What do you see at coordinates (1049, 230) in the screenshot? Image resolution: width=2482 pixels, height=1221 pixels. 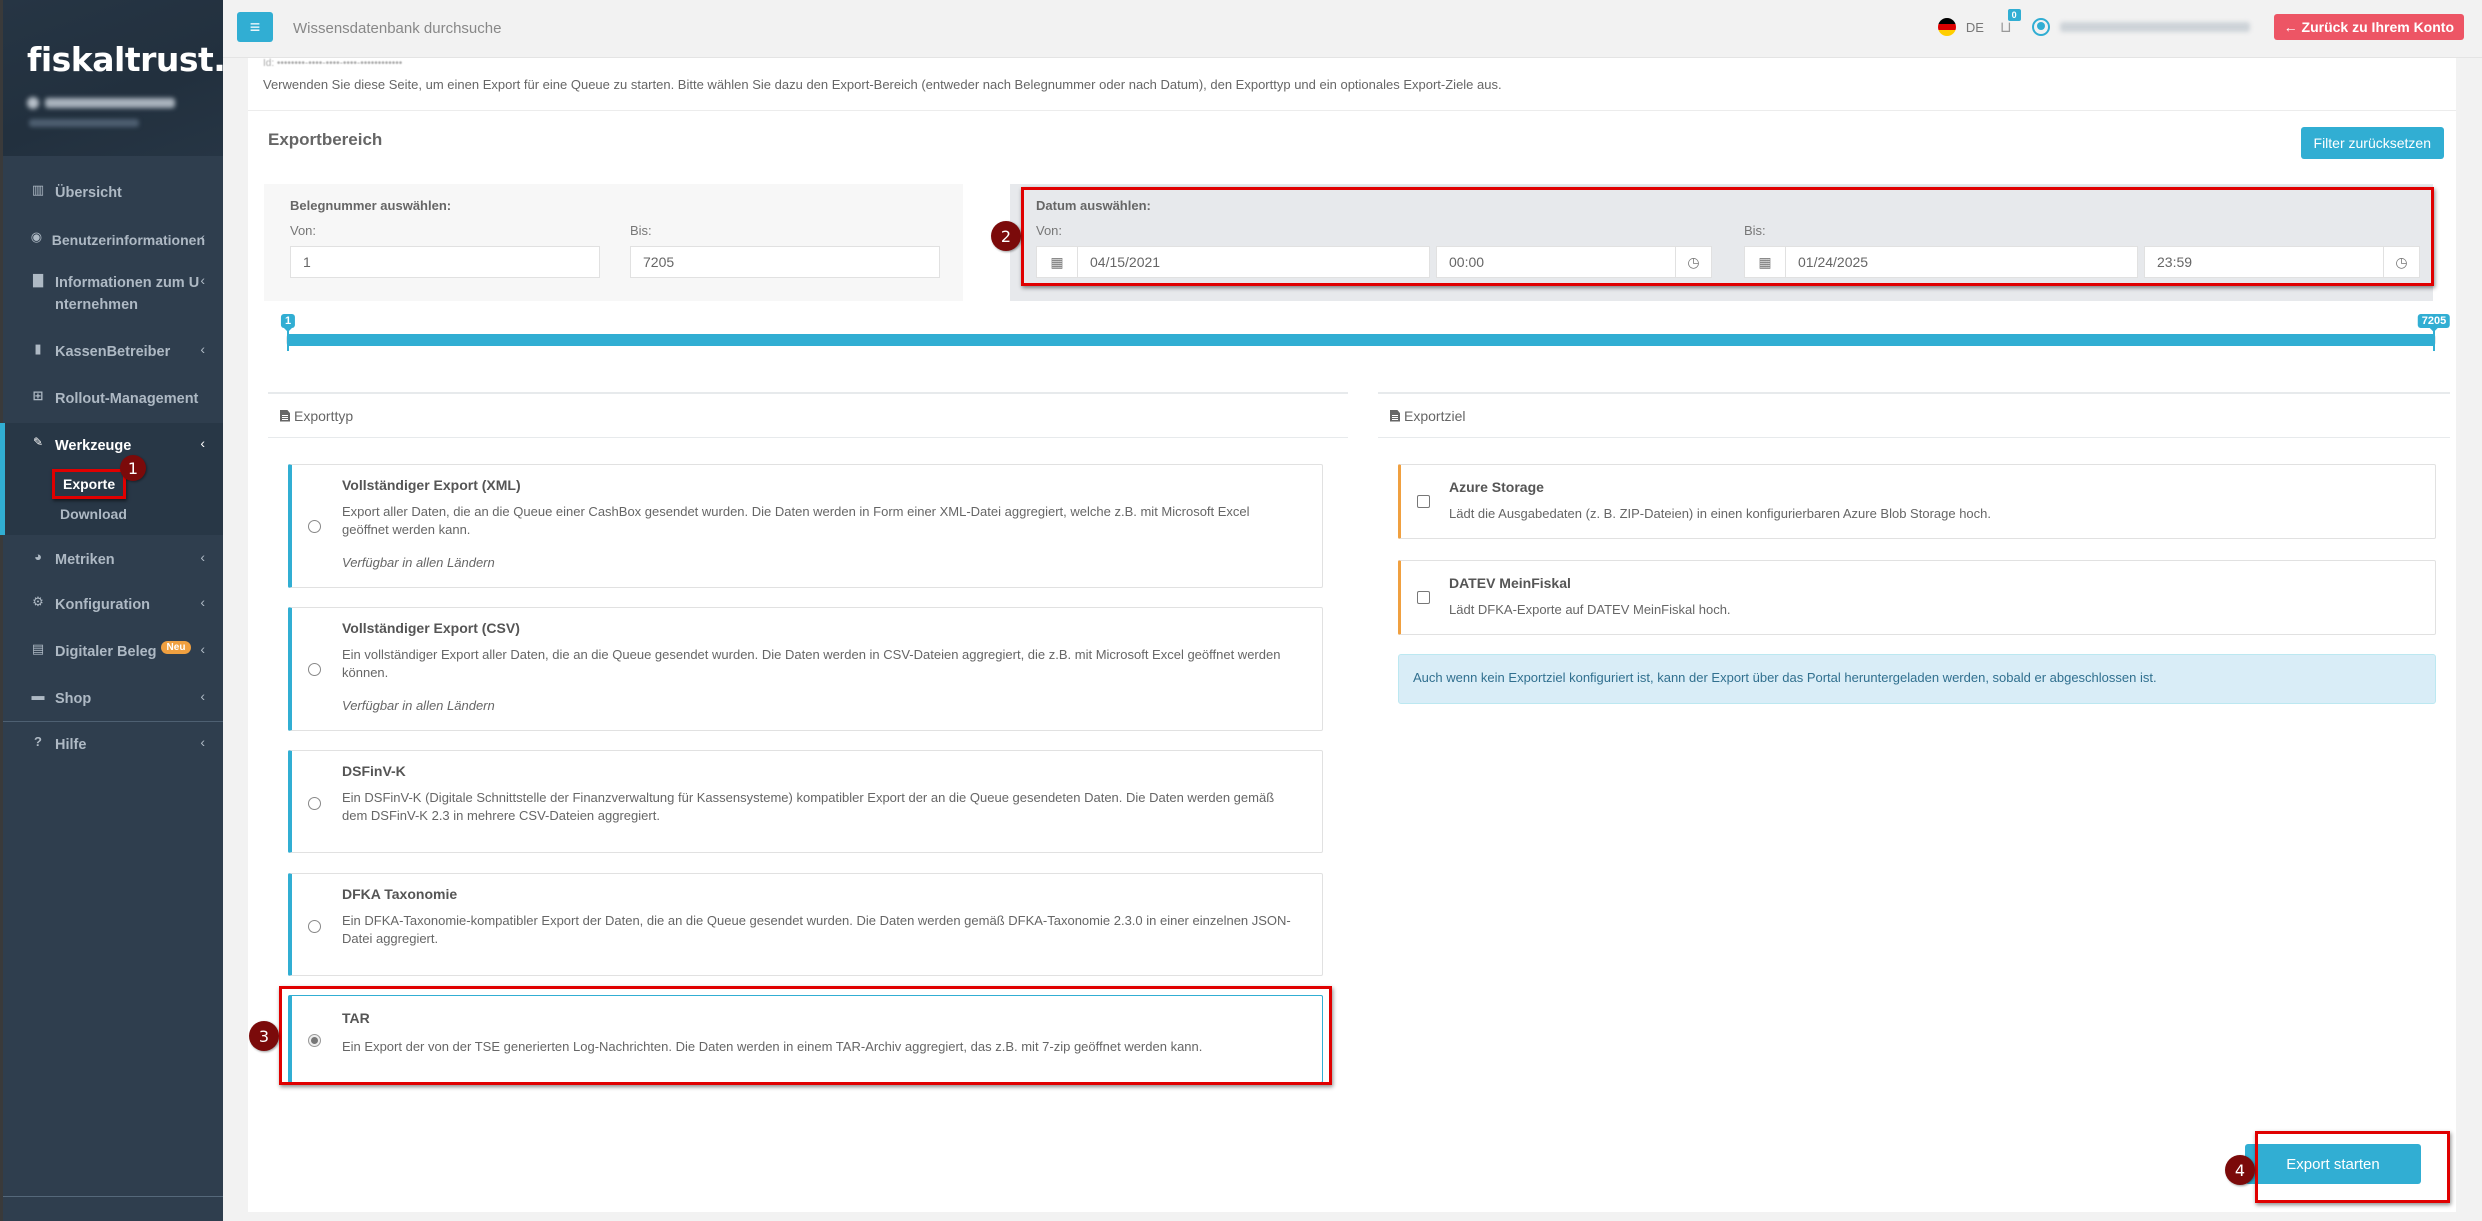 I see `date-from-label: Von:` at bounding box center [1049, 230].